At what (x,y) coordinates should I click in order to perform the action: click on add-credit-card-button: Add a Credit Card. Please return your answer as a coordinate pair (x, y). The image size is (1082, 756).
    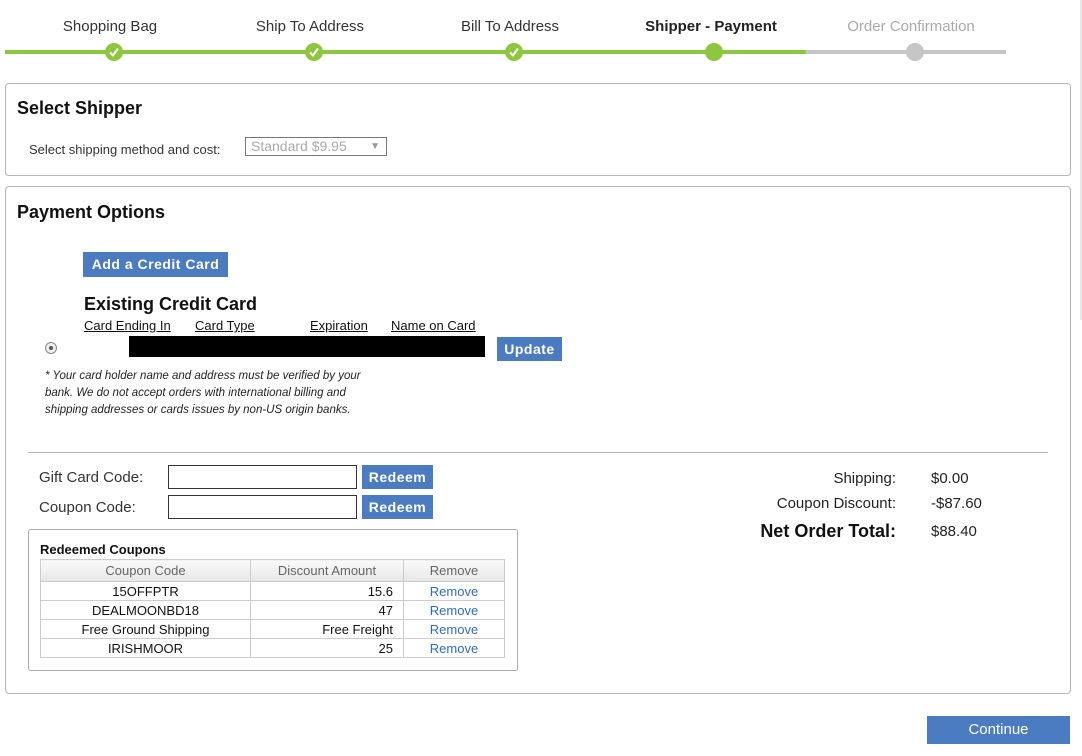
    Looking at the image, I should click on (155, 264).